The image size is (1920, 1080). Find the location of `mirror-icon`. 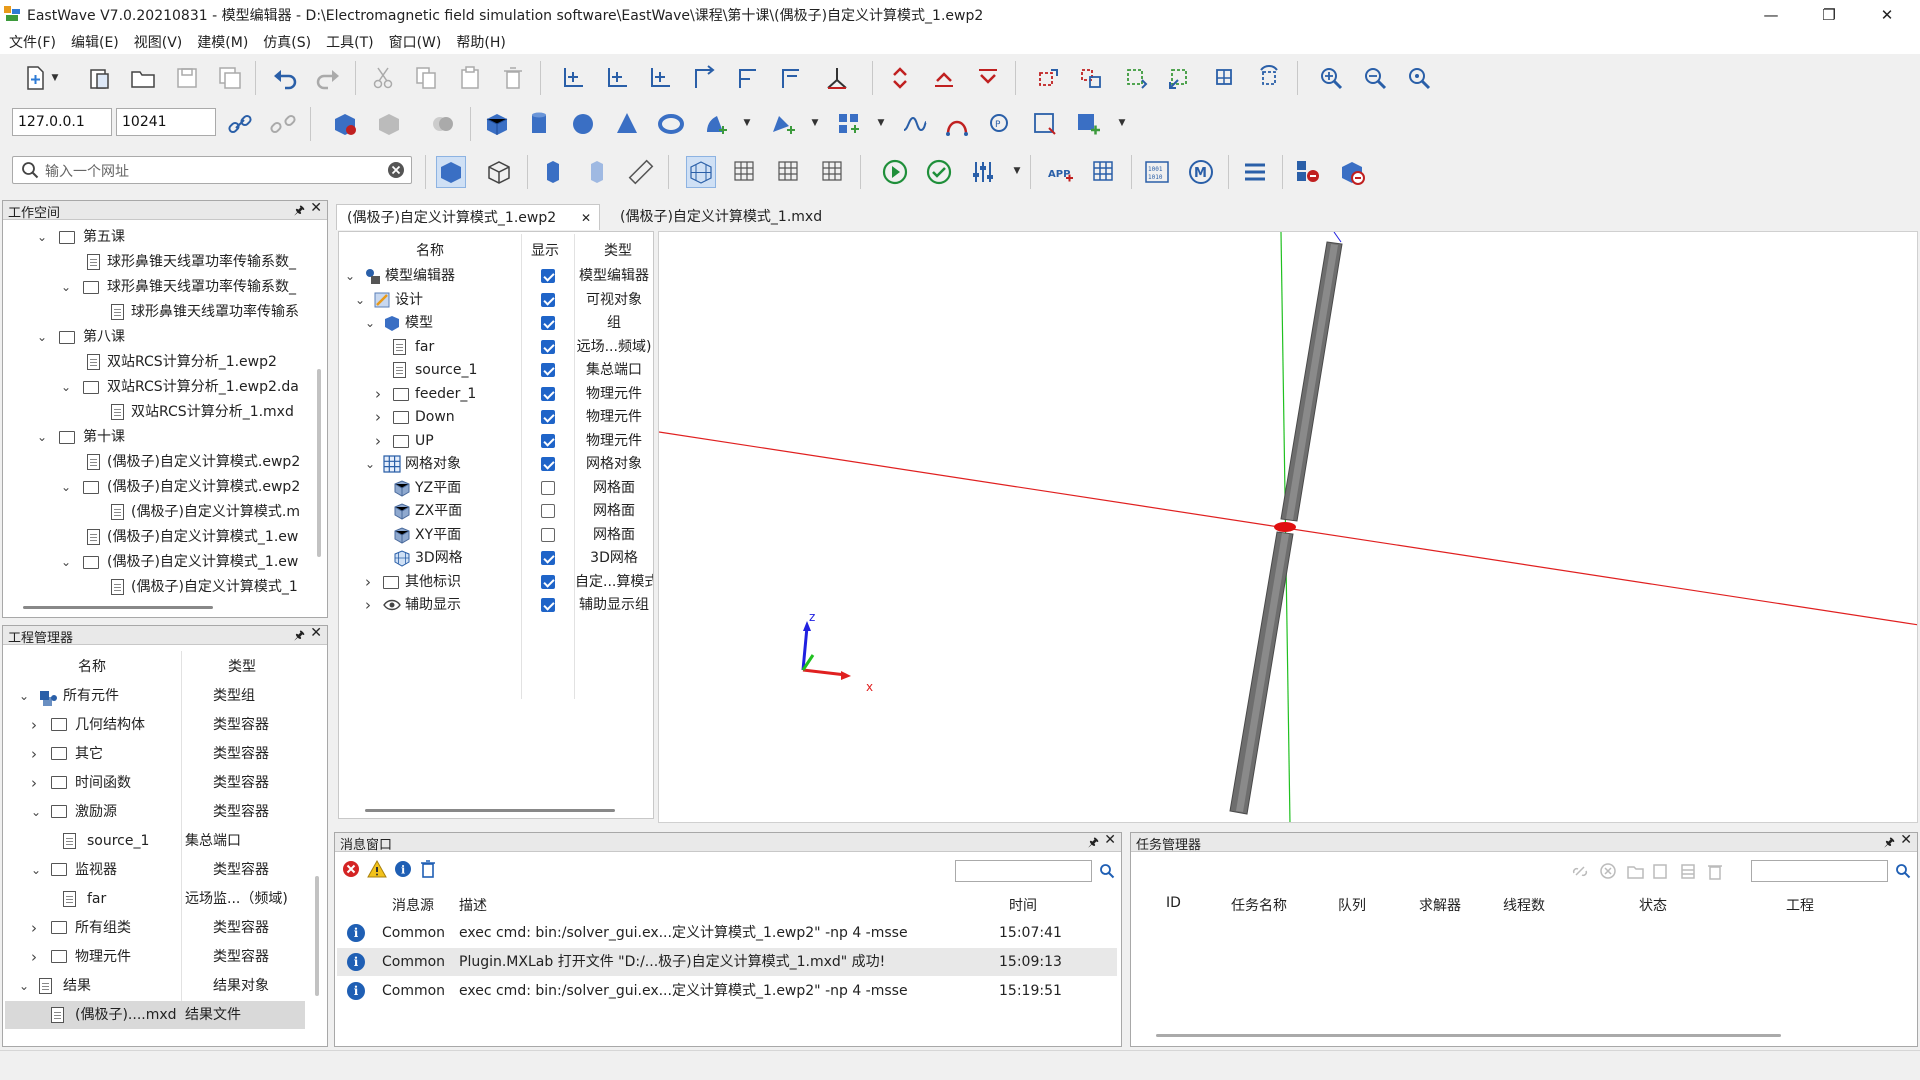

mirror-icon is located at coordinates (1049, 78).